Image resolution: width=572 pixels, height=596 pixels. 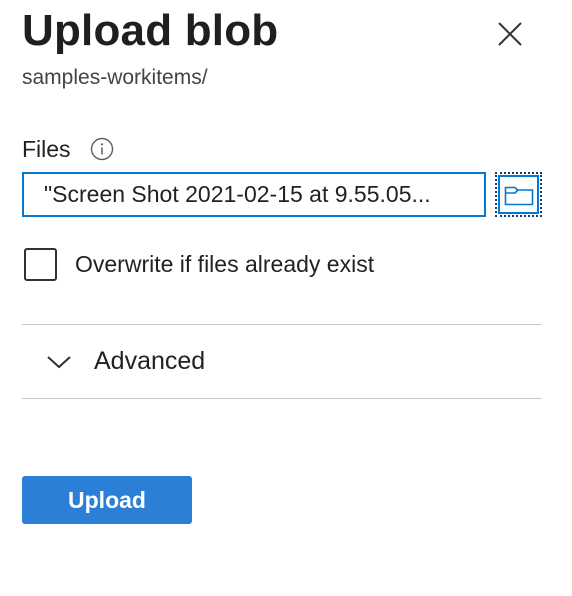 I want to click on container-path: samples-workitems/, so click(x=115, y=77).